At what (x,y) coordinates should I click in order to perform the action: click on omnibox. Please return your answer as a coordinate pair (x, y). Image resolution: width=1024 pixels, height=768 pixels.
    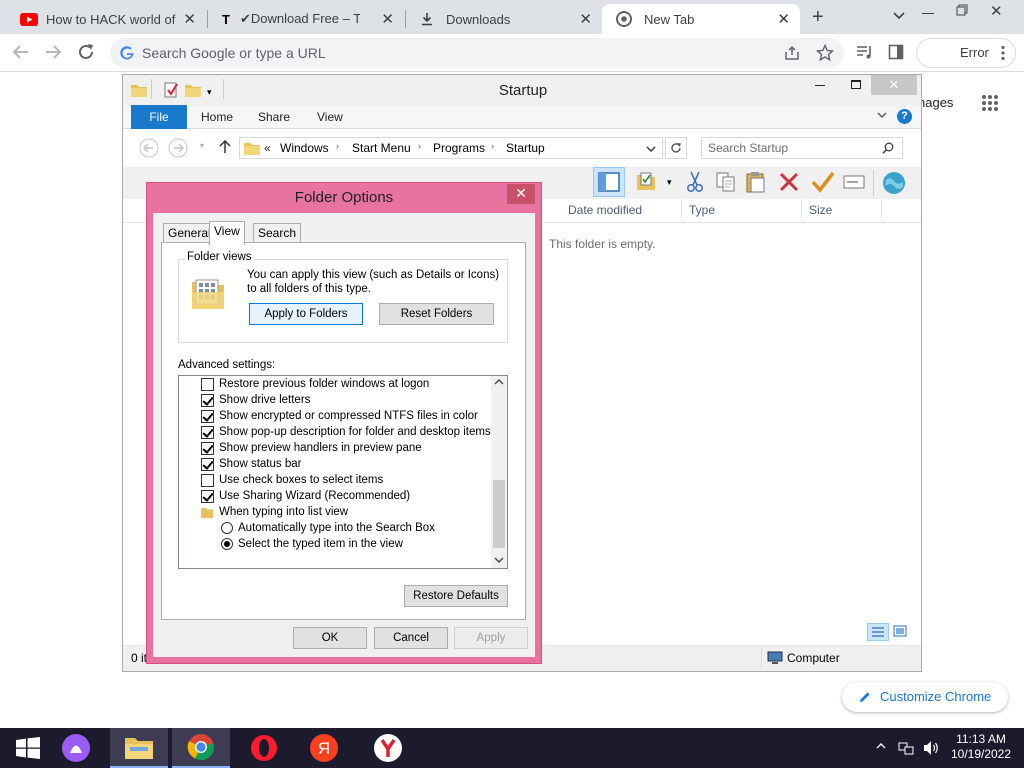
    Looking at the image, I should click on (477, 53).